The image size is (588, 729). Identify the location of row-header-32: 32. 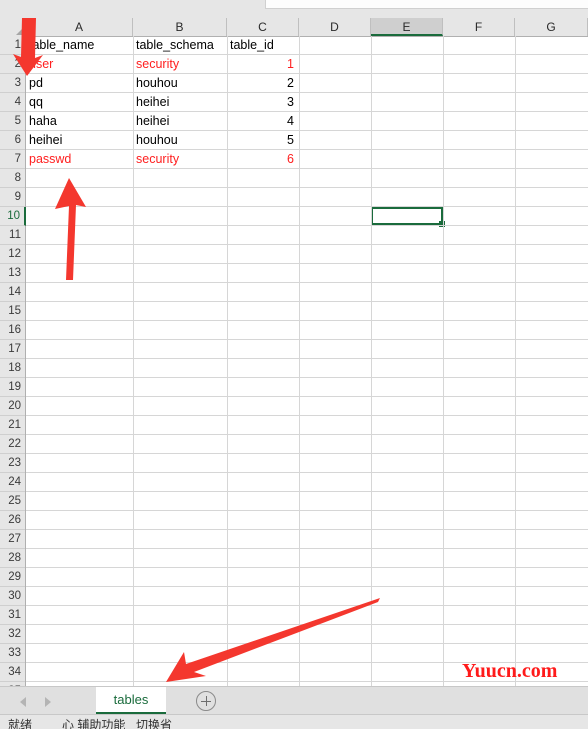
(12, 634).